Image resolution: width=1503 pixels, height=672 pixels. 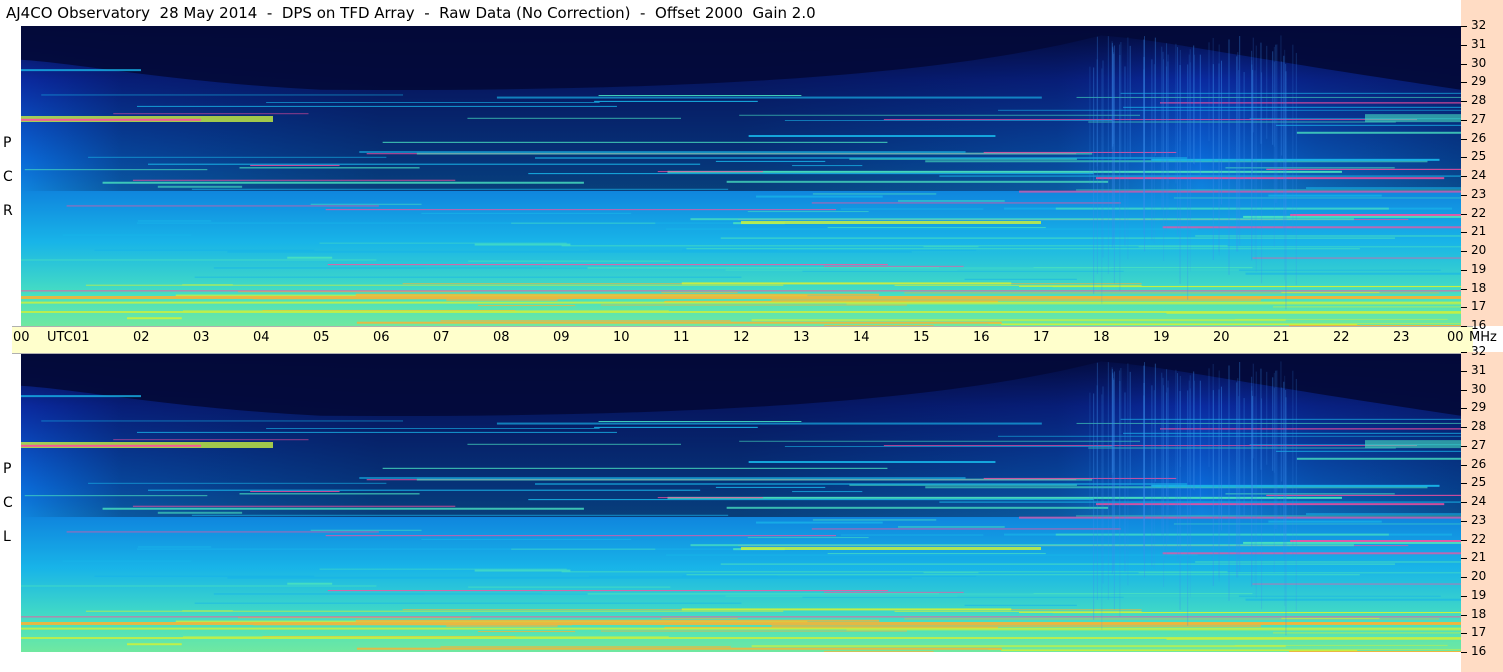 What do you see at coordinates (1479, 81) in the screenshot?
I see `frequency-tick-label: 29` at bounding box center [1479, 81].